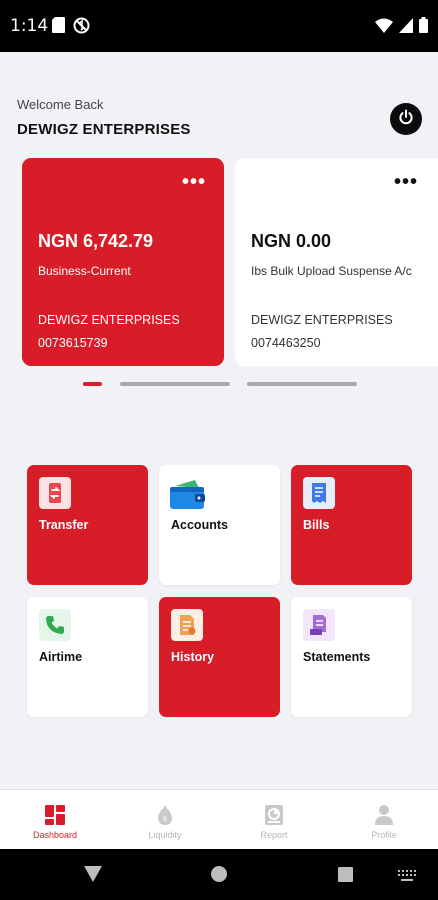 This screenshot has height=900, width=438. What do you see at coordinates (384, 815) in the screenshot?
I see `profile-icon` at bounding box center [384, 815].